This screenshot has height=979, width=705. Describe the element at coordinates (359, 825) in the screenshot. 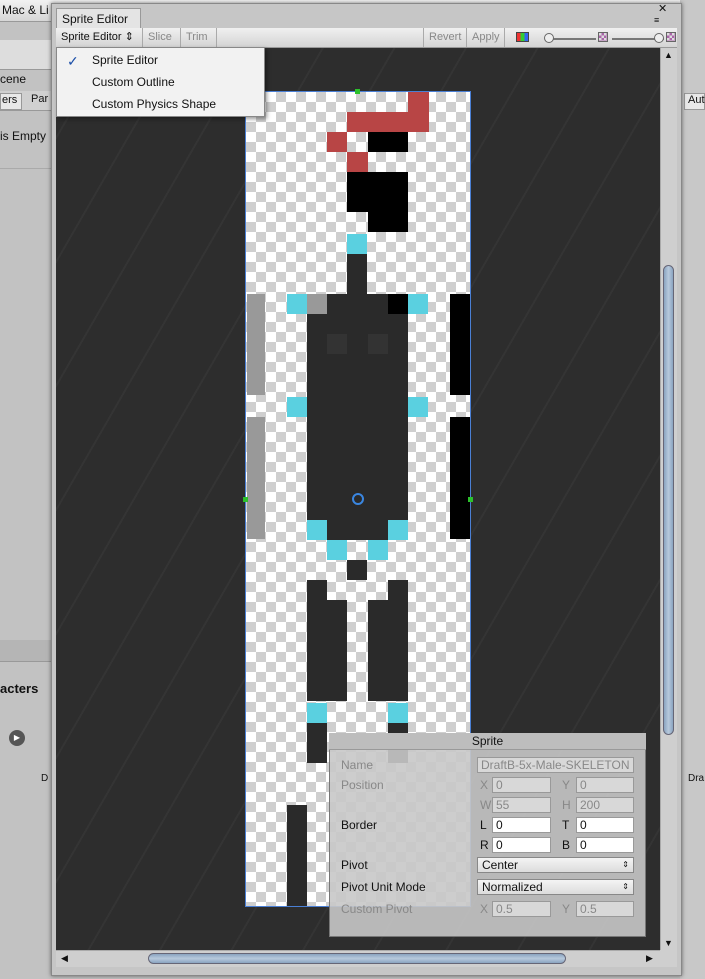

I see `border-label: Border` at that location.